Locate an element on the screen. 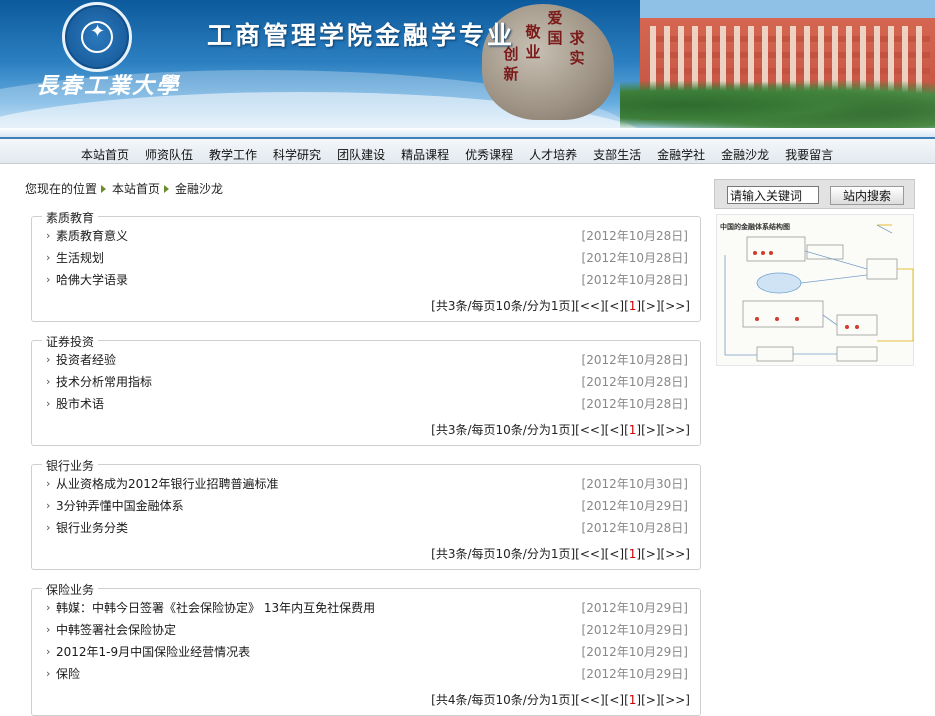  logo-star-icon: ✦ is located at coordinates (98, 31).